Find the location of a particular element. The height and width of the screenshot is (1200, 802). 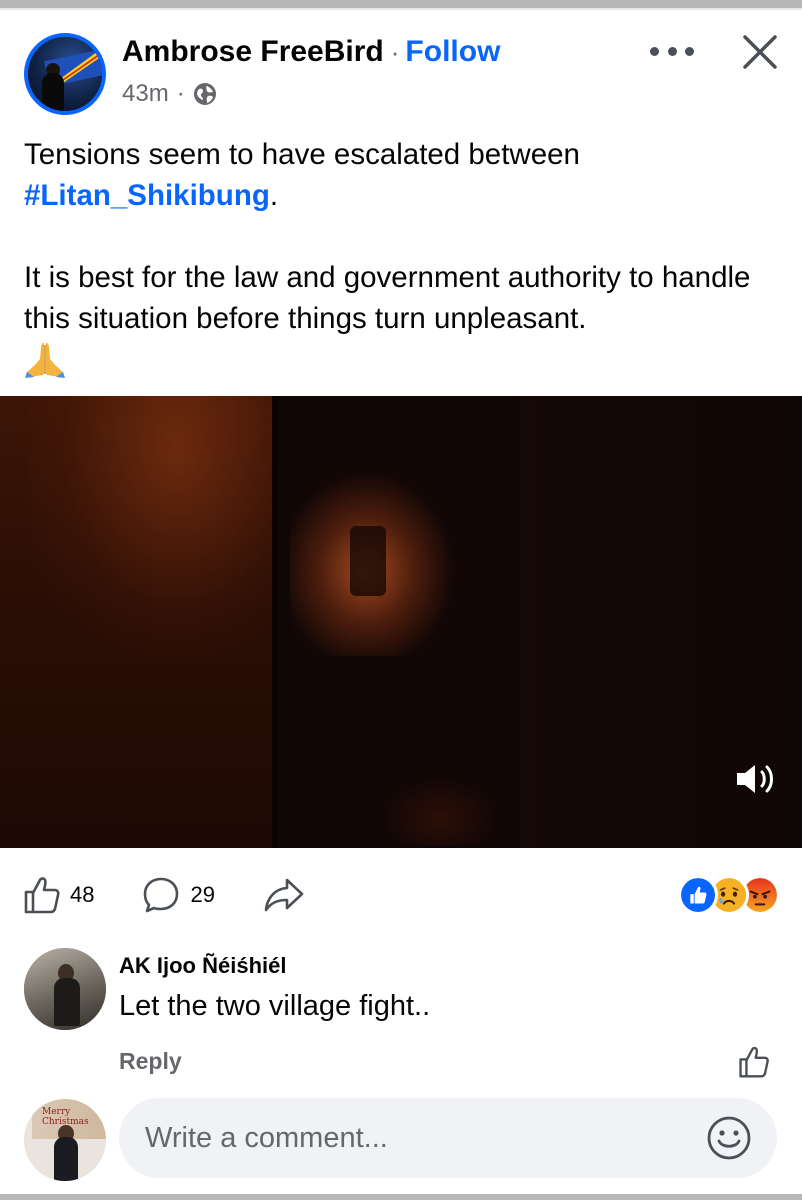

close-icon is located at coordinates (760, 52).